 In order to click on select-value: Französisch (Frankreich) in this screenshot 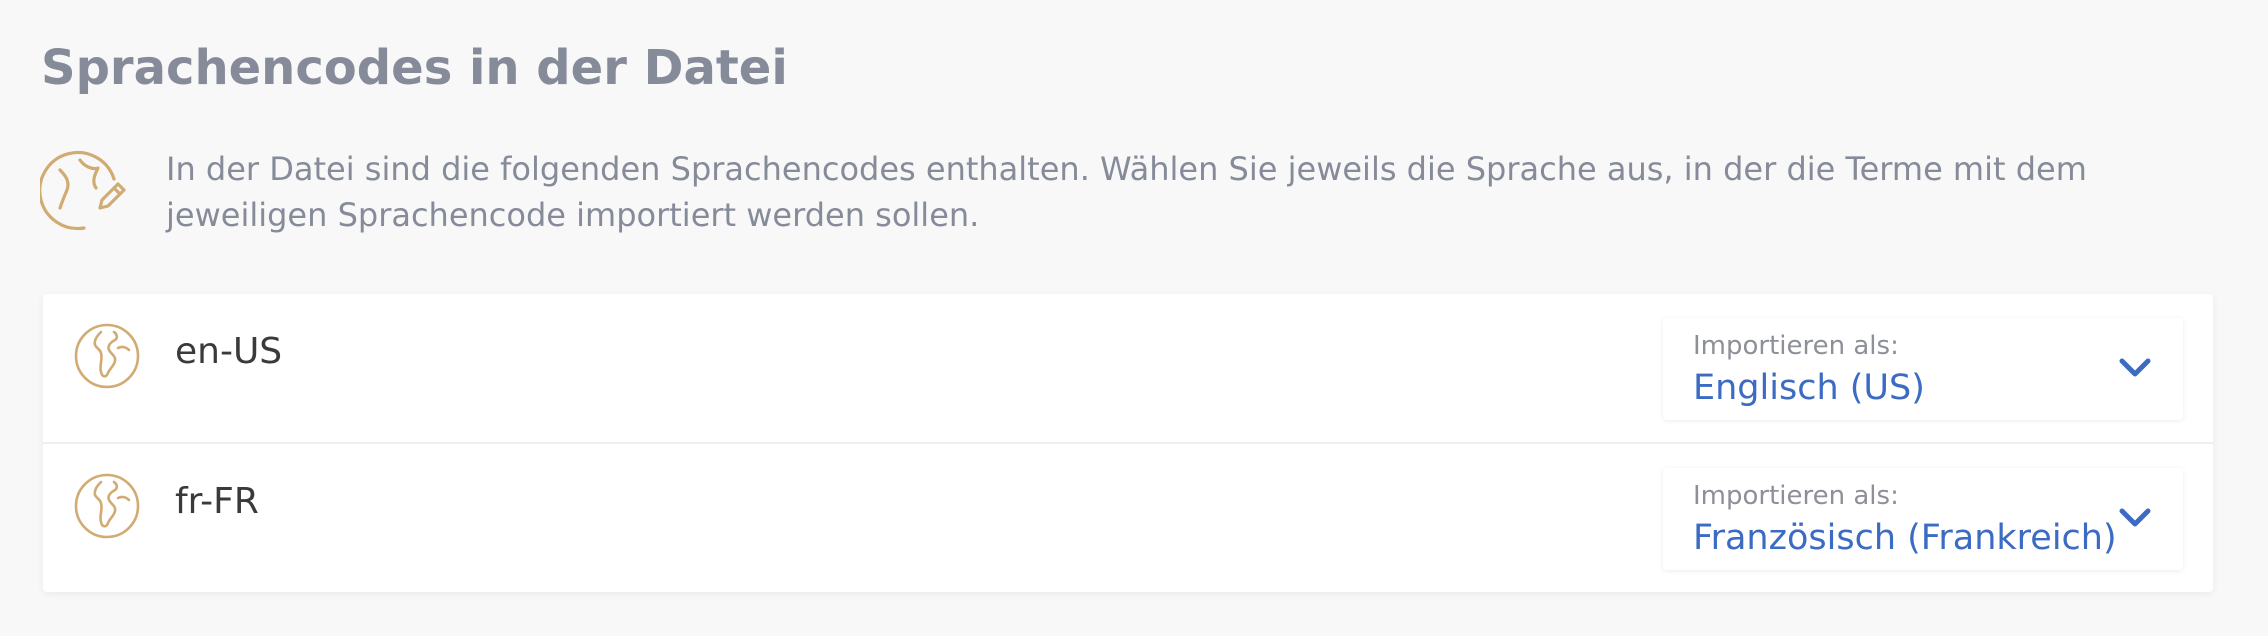, I will do `click(1905, 538)`.